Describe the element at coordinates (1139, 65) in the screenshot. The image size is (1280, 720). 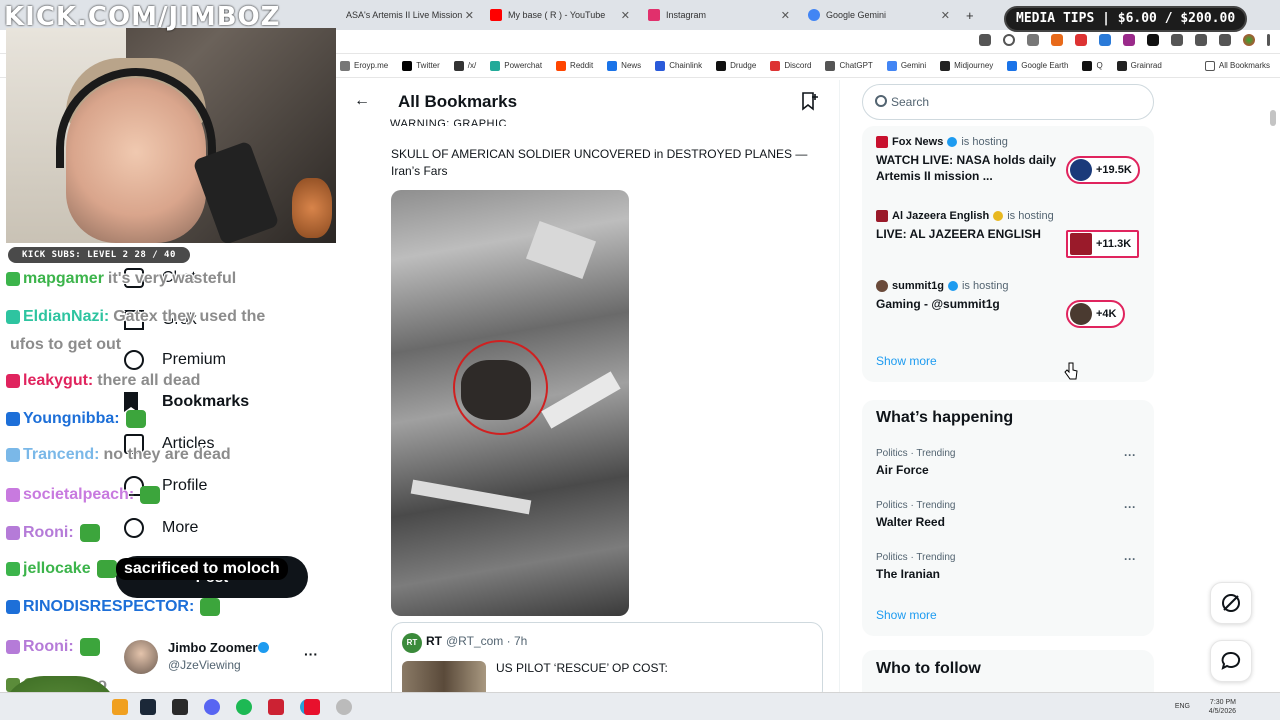
I see `bookmark-item: Grainrad` at that location.